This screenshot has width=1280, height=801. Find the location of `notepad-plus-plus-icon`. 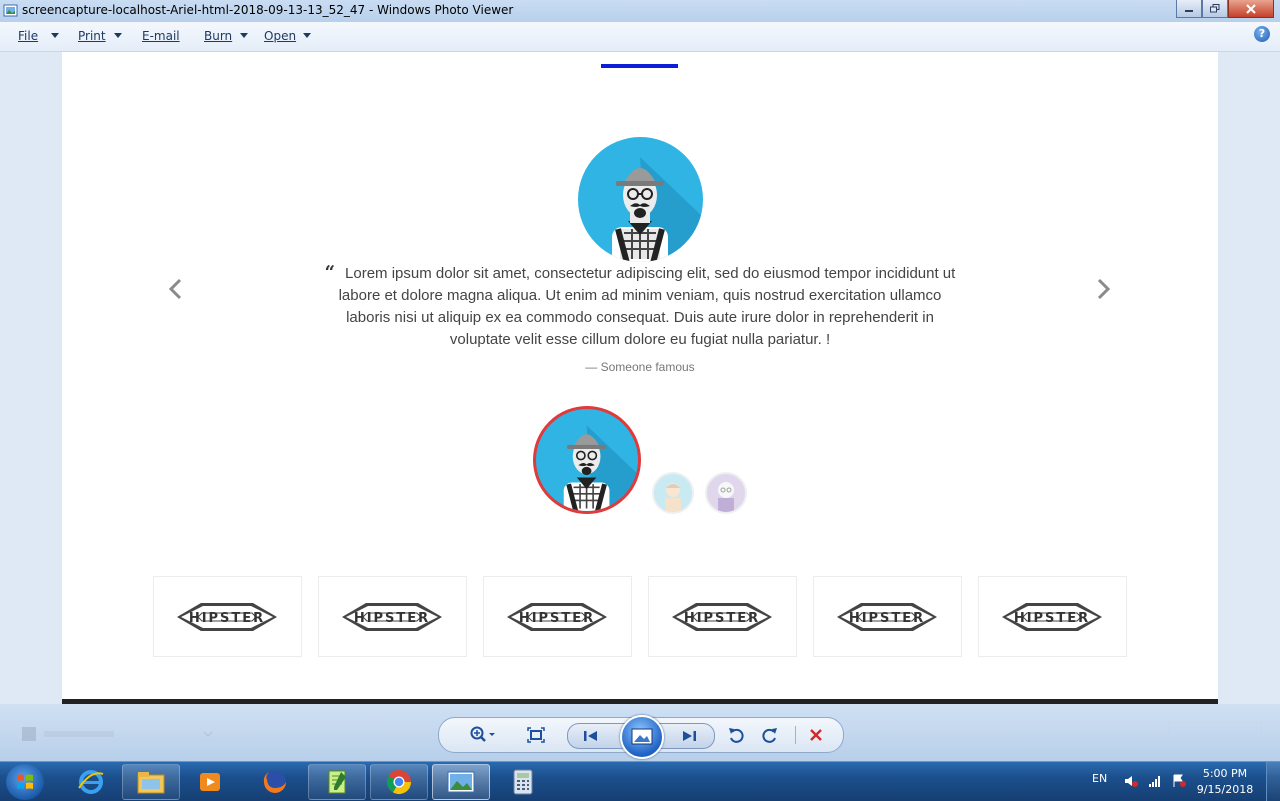

notepad-plus-plus-icon is located at coordinates (337, 782).